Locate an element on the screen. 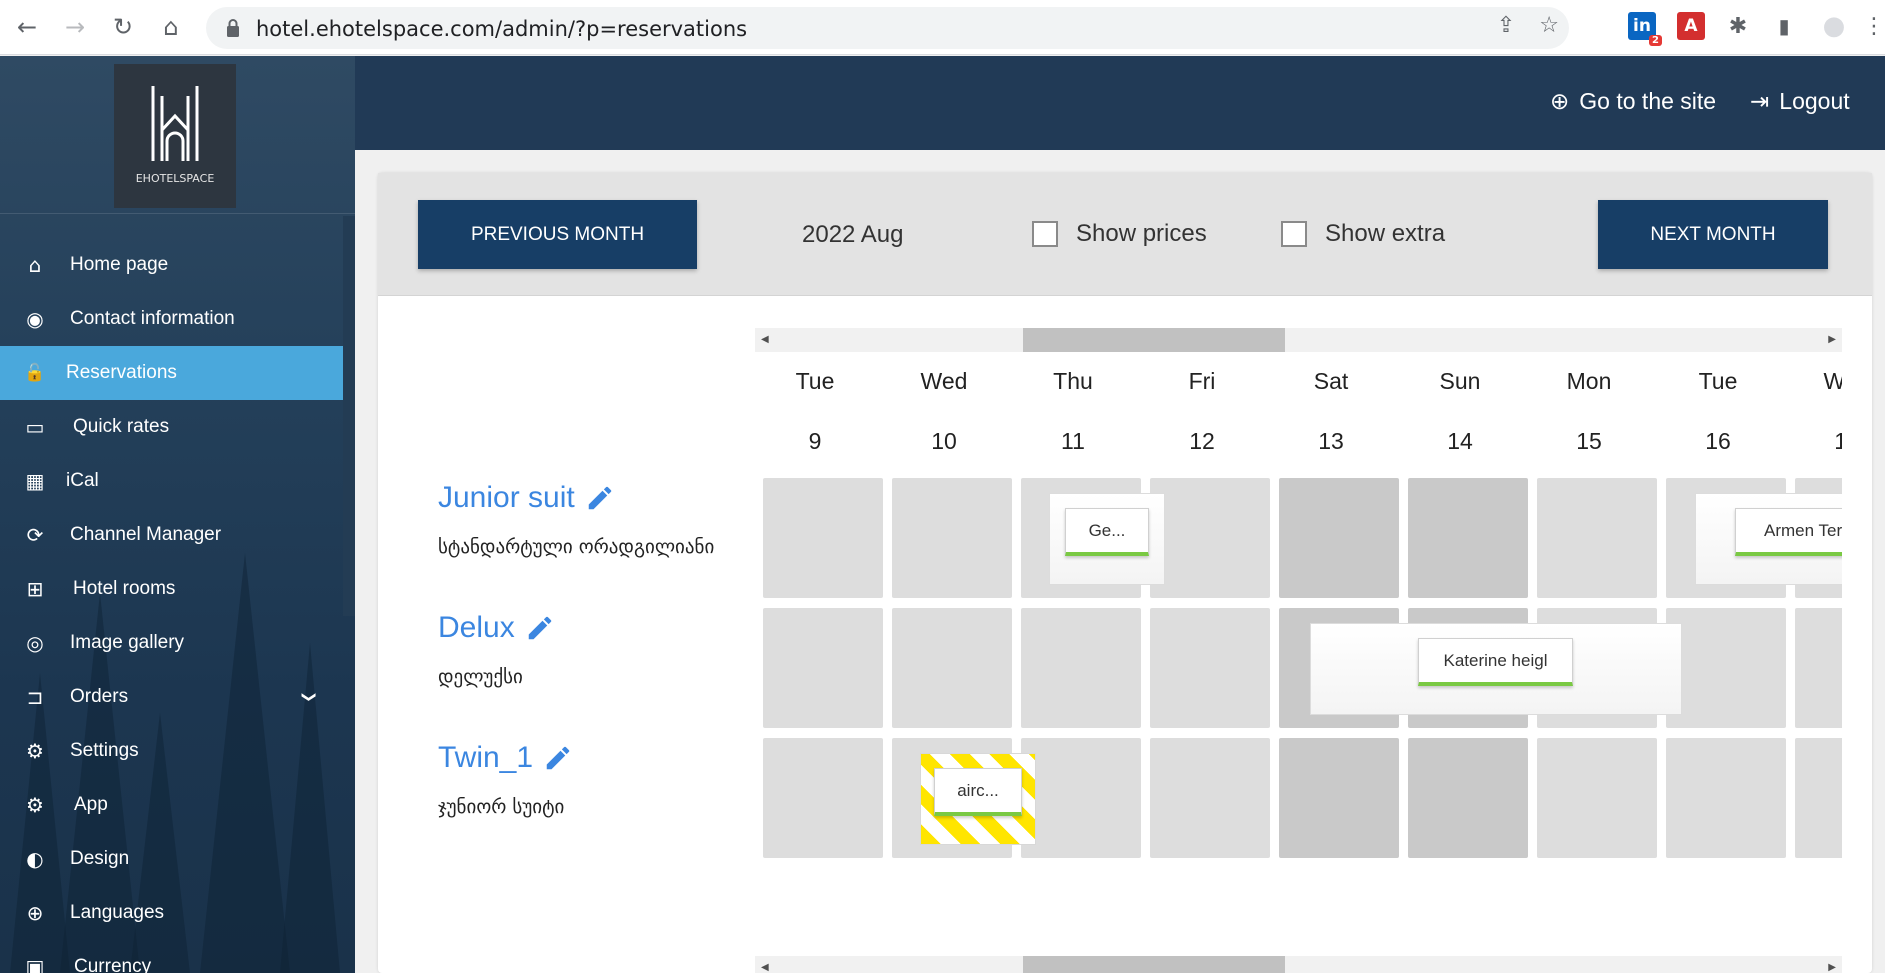  room-name-junior-suit: Junior suit is located at coordinates (526, 498).